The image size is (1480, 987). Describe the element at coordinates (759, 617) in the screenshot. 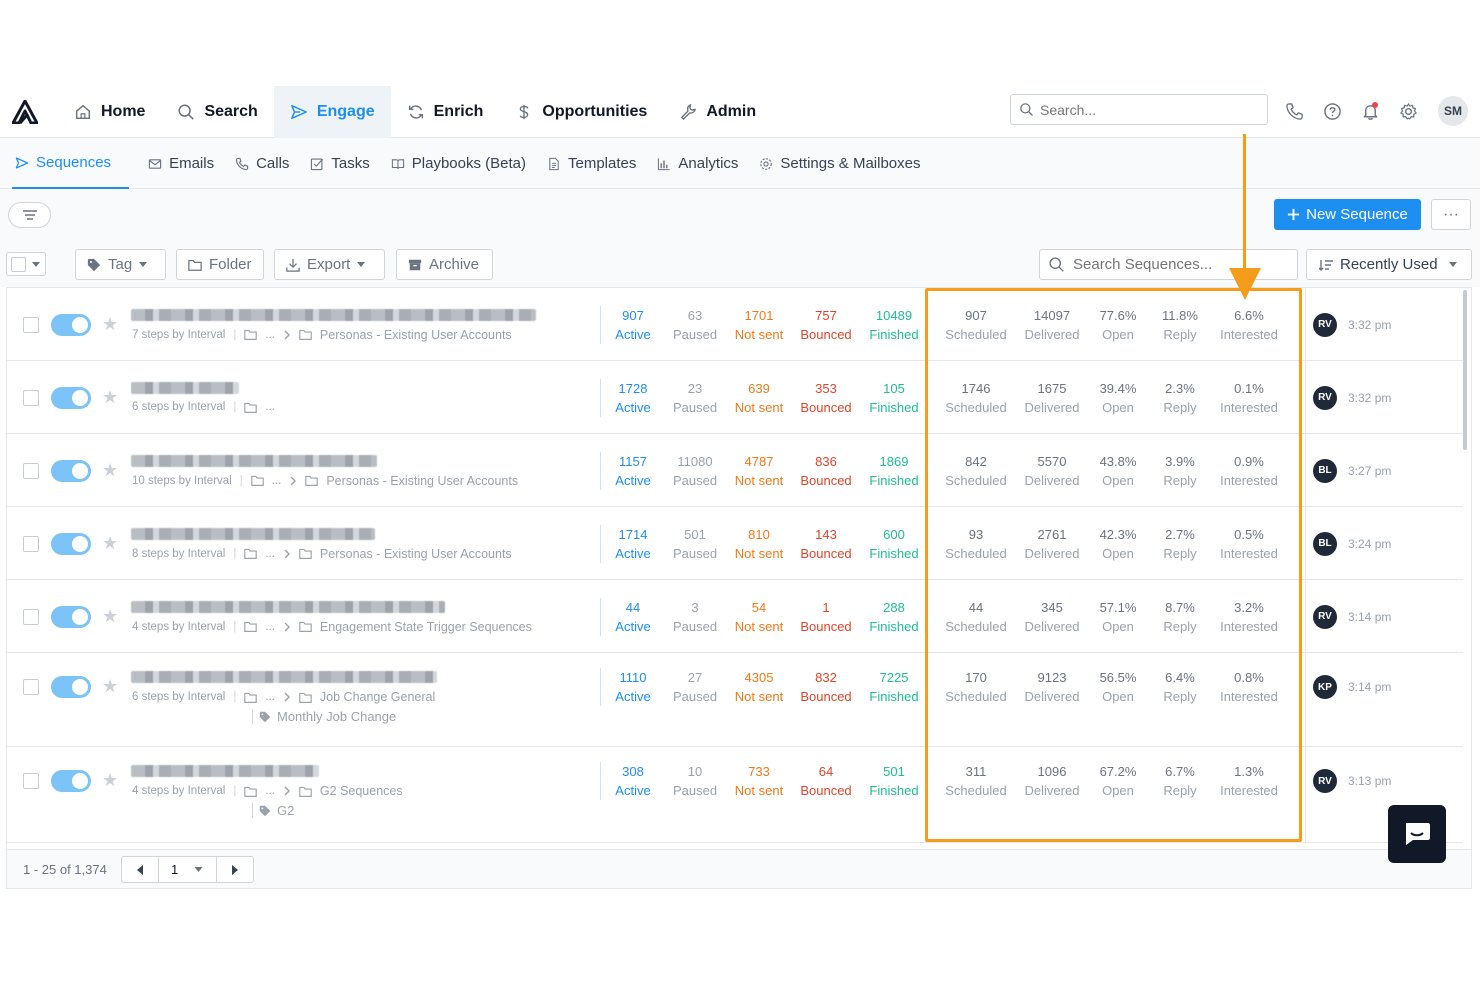

I see `metric-not-sent: 54 Not sent` at that location.